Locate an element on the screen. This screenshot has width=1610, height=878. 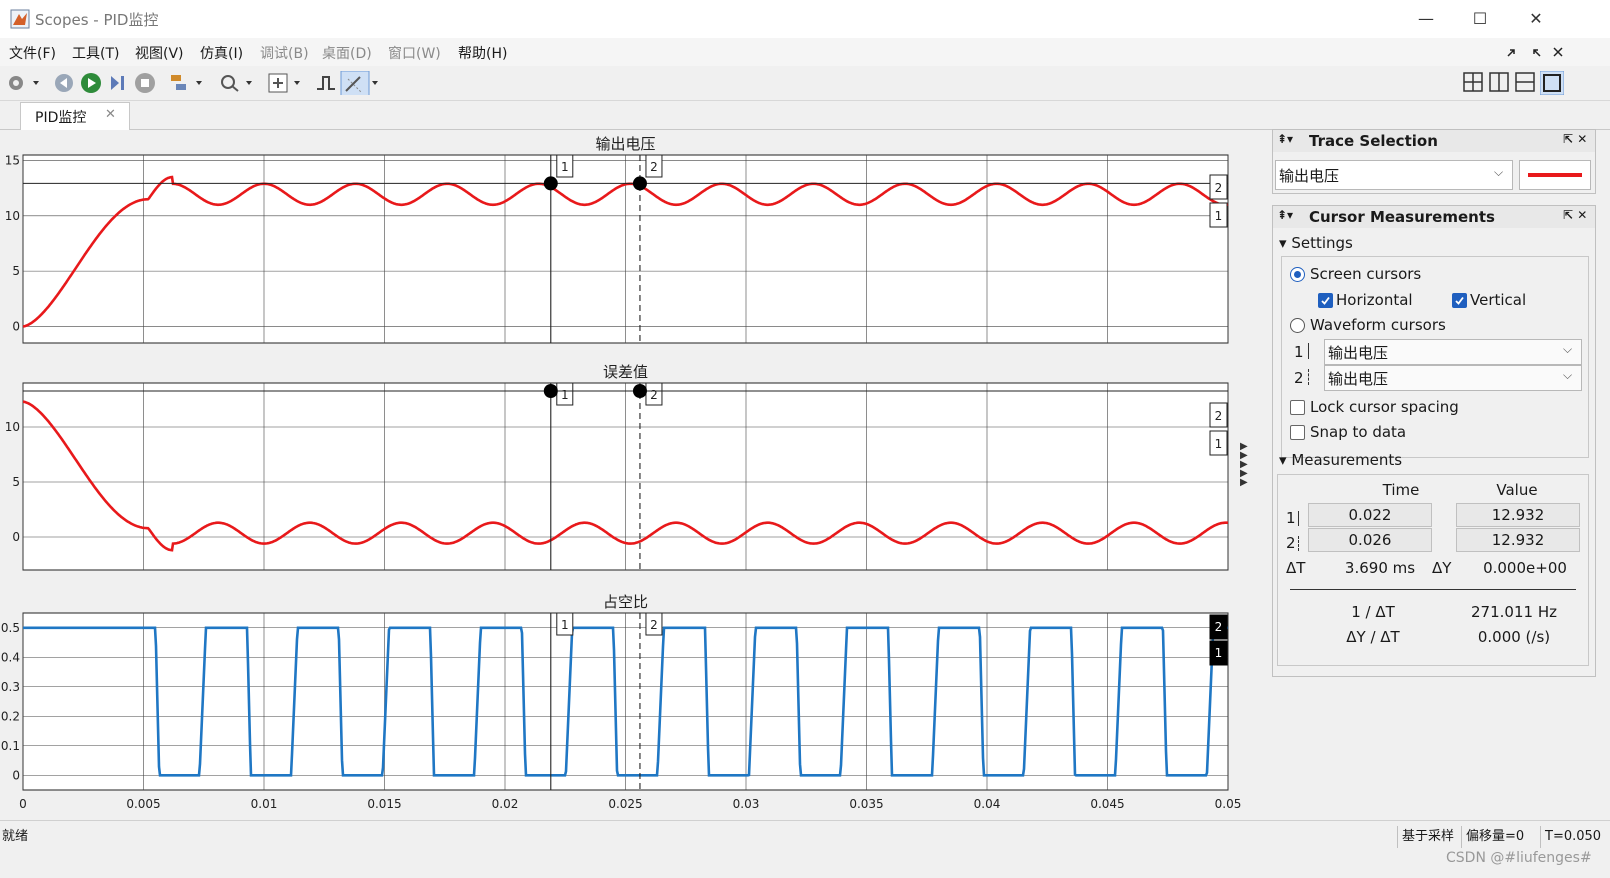
divider is located at coordinates (1433, 589).